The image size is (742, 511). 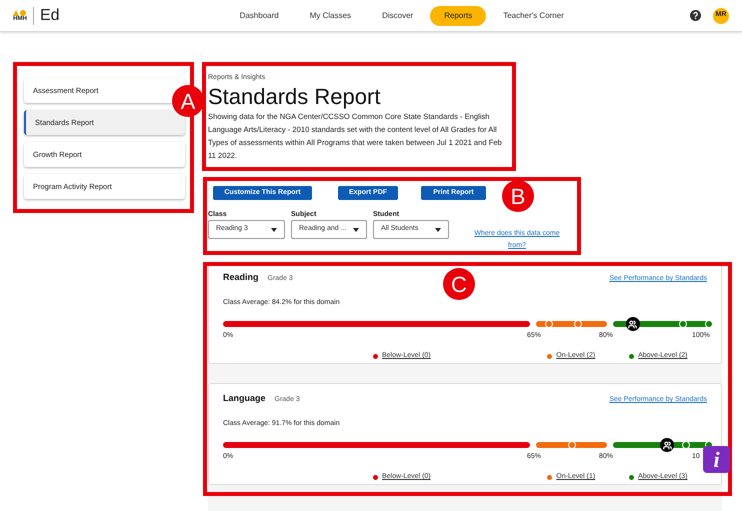 What do you see at coordinates (572, 445) in the screenshot?
I see `score-band` at bounding box center [572, 445].